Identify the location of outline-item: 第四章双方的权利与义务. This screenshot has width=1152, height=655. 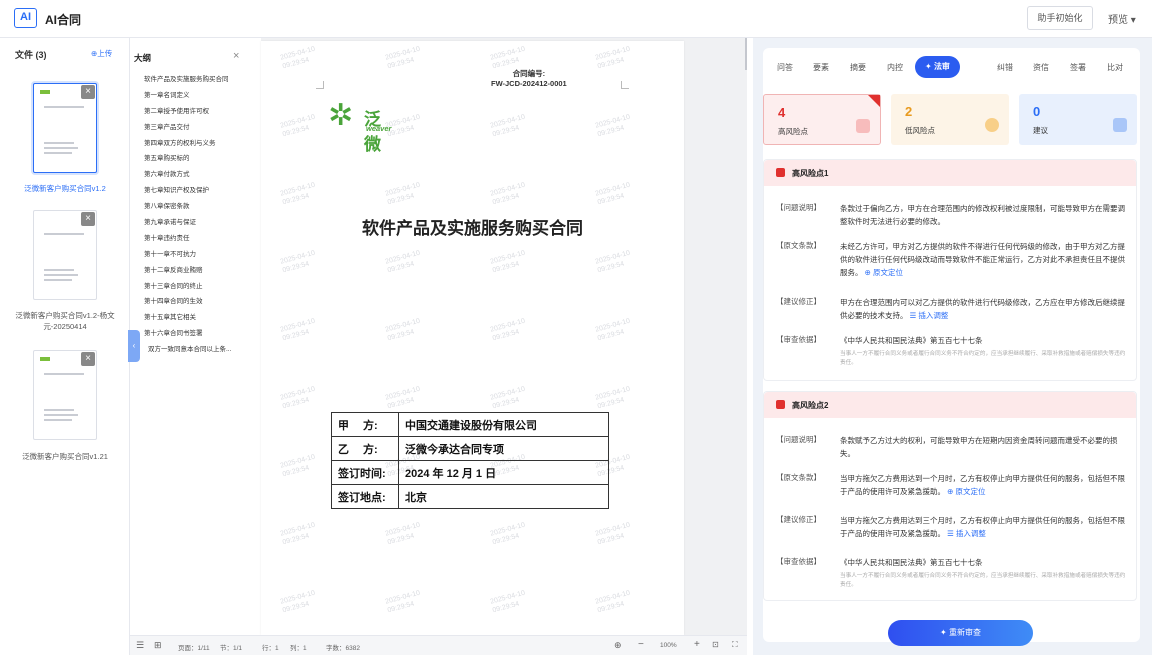
(201, 144).